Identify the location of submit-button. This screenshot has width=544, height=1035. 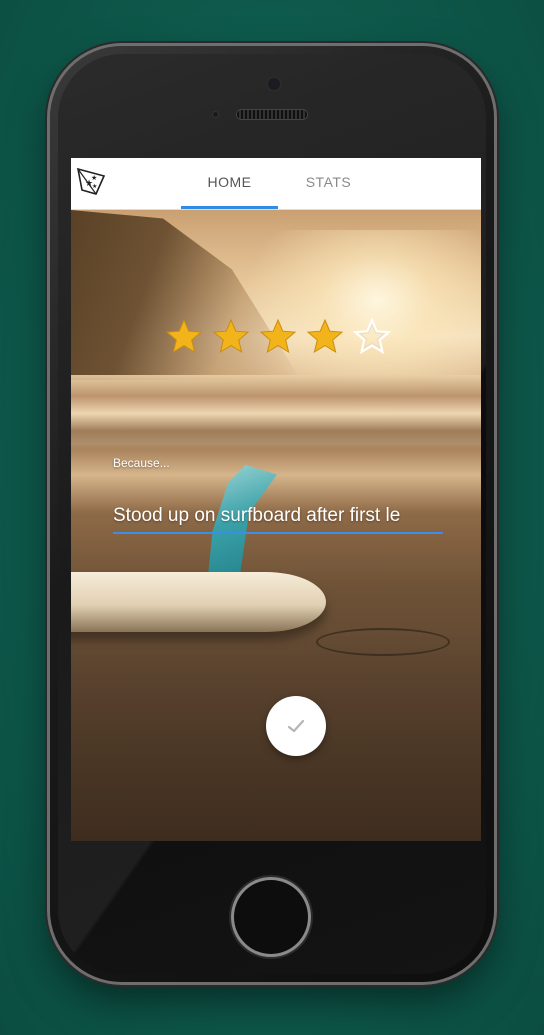
(296, 726).